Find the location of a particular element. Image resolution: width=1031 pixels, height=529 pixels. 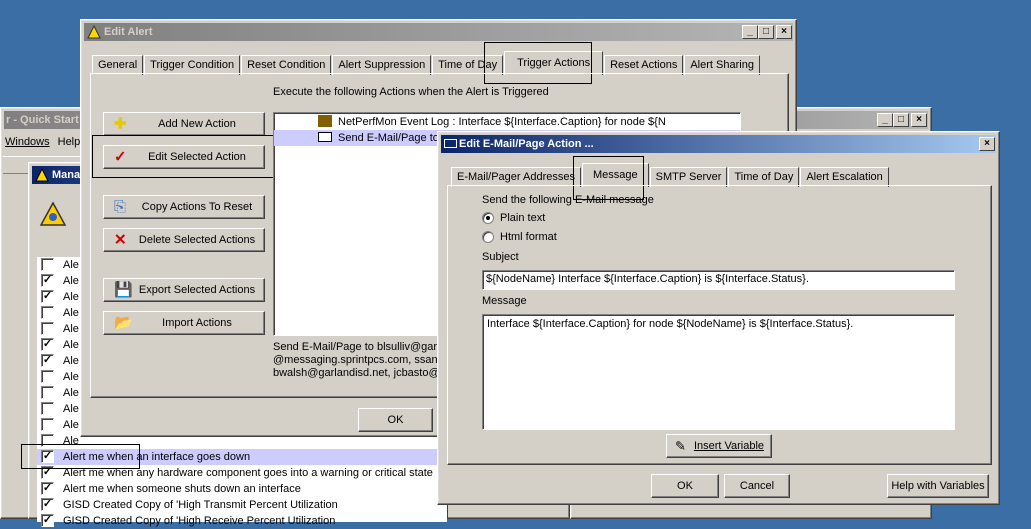

email-dialog-ok-button: OK is located at coordinates (685, 486).